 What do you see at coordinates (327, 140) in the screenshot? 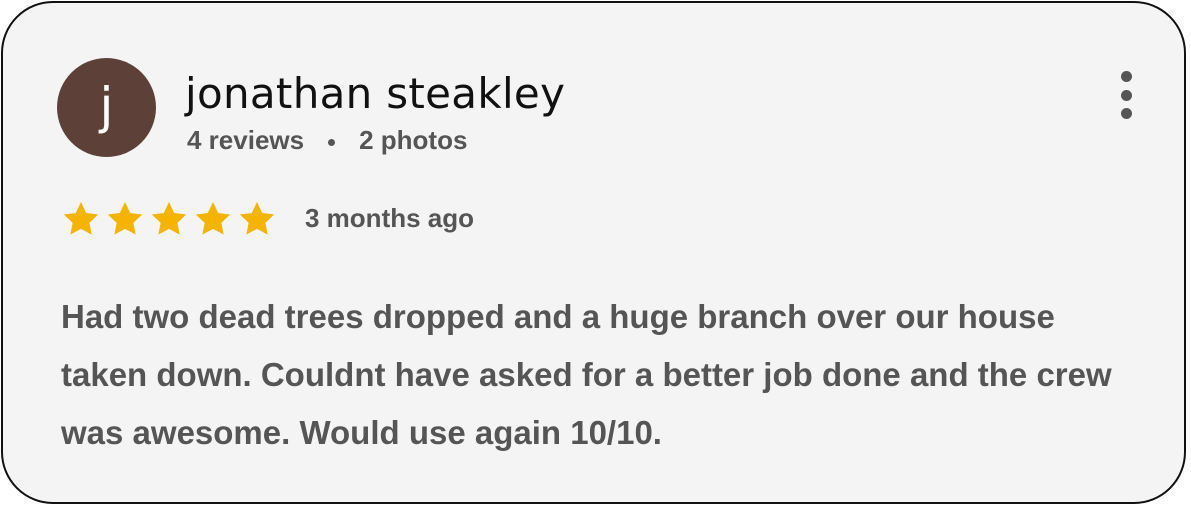
I see `author-meta: 4 reviews 2 photos` at bounding box center [327, 140].